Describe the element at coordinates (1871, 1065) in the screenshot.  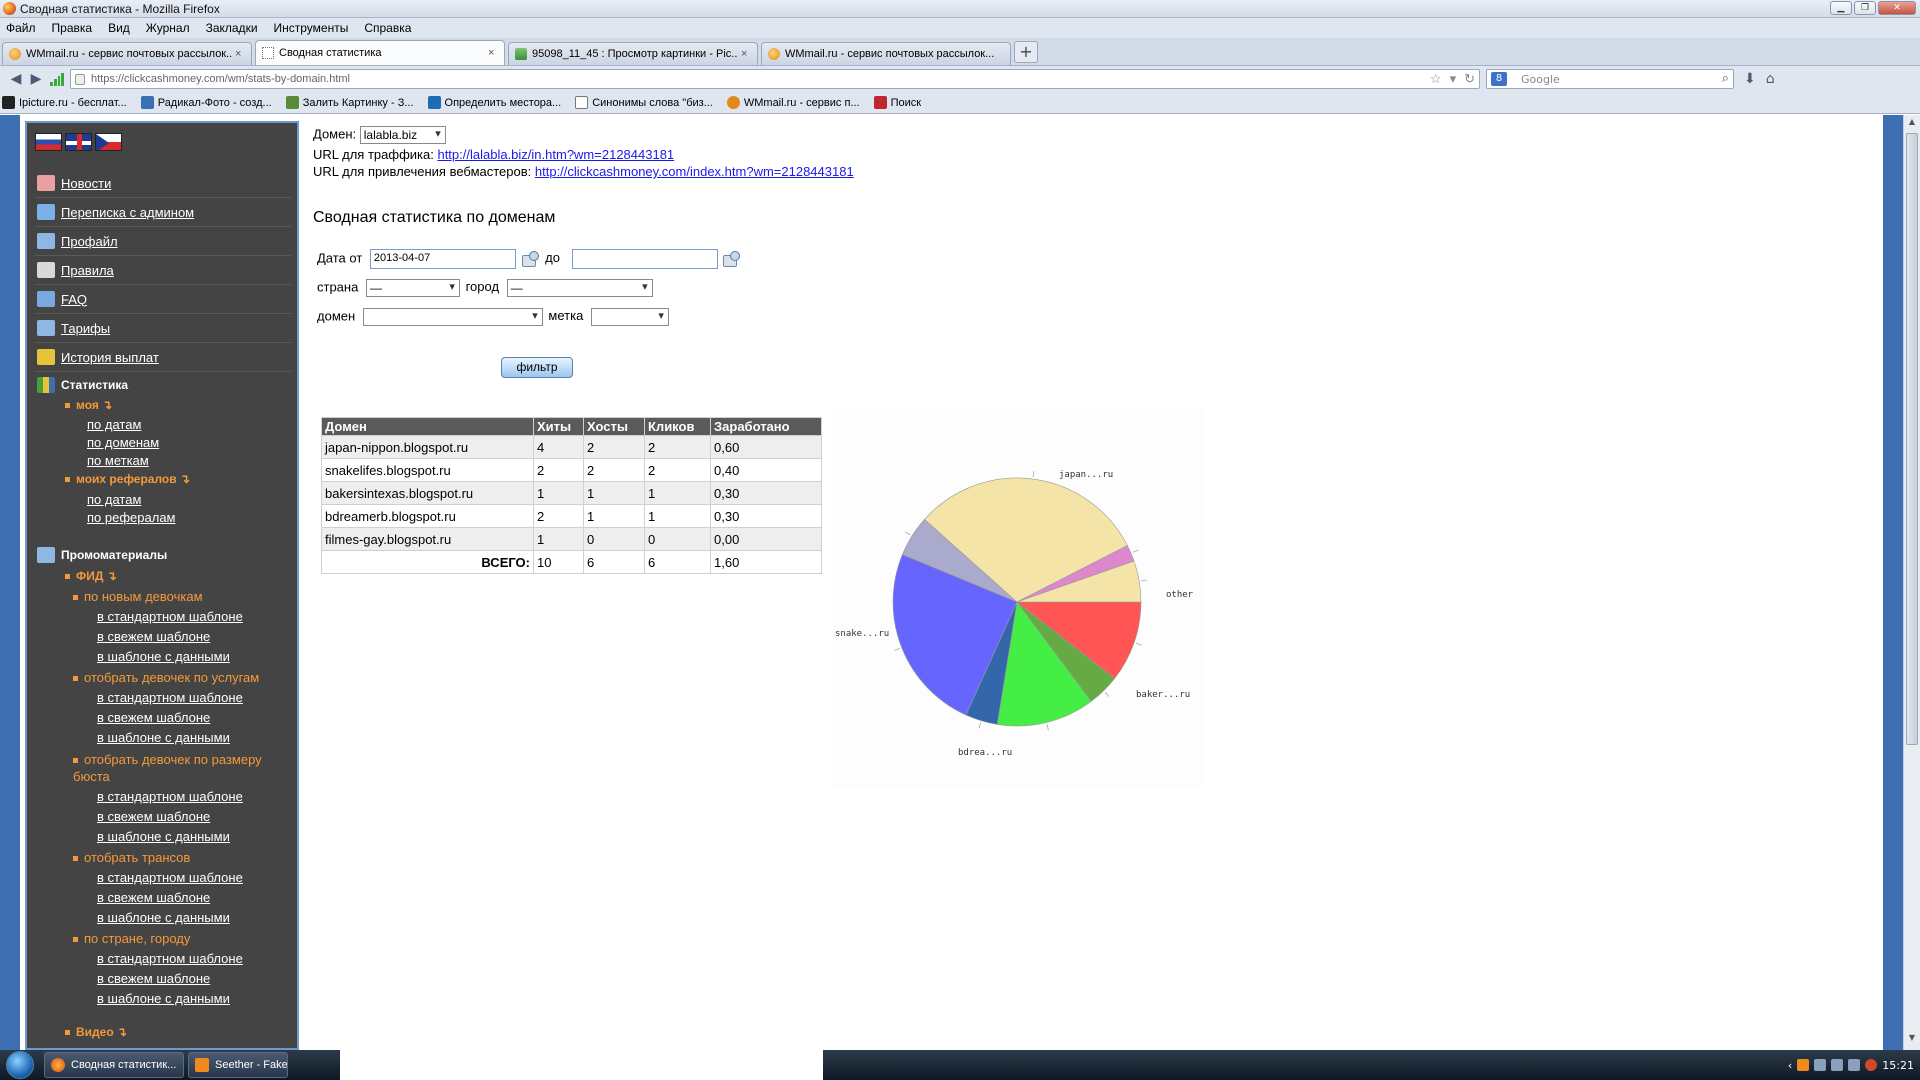
I see `antivirus-icon` at that location.